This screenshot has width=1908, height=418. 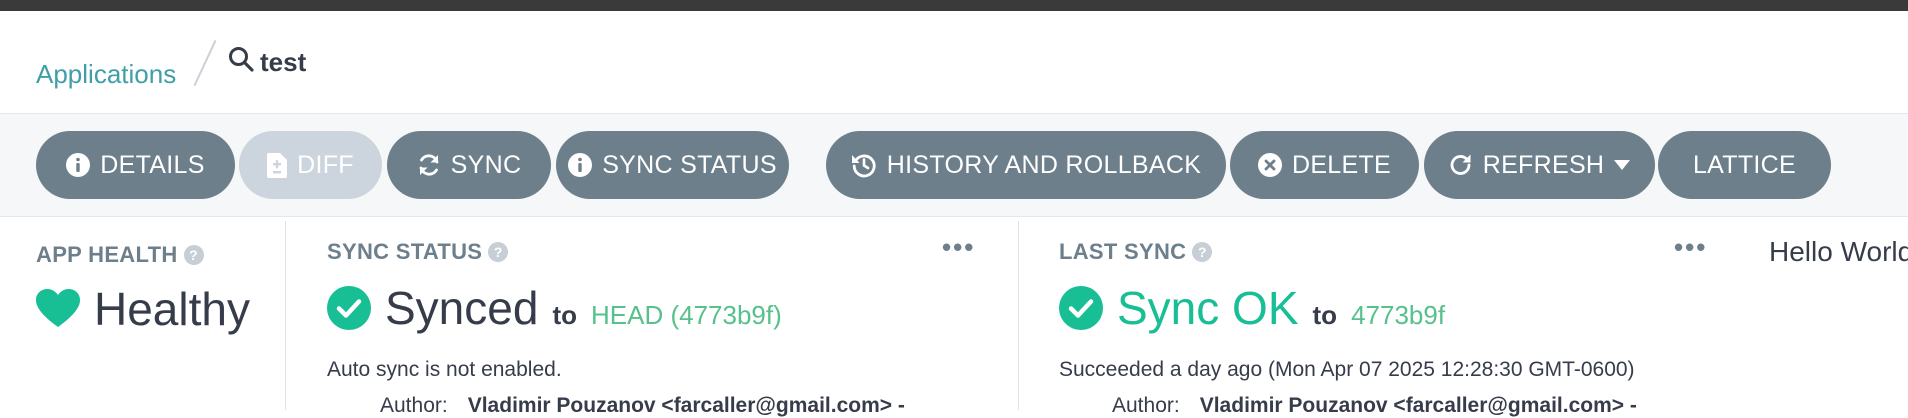 I want to click on sync-status-revision-link: HEAD (4773b9f), so click(x=686, y=315).